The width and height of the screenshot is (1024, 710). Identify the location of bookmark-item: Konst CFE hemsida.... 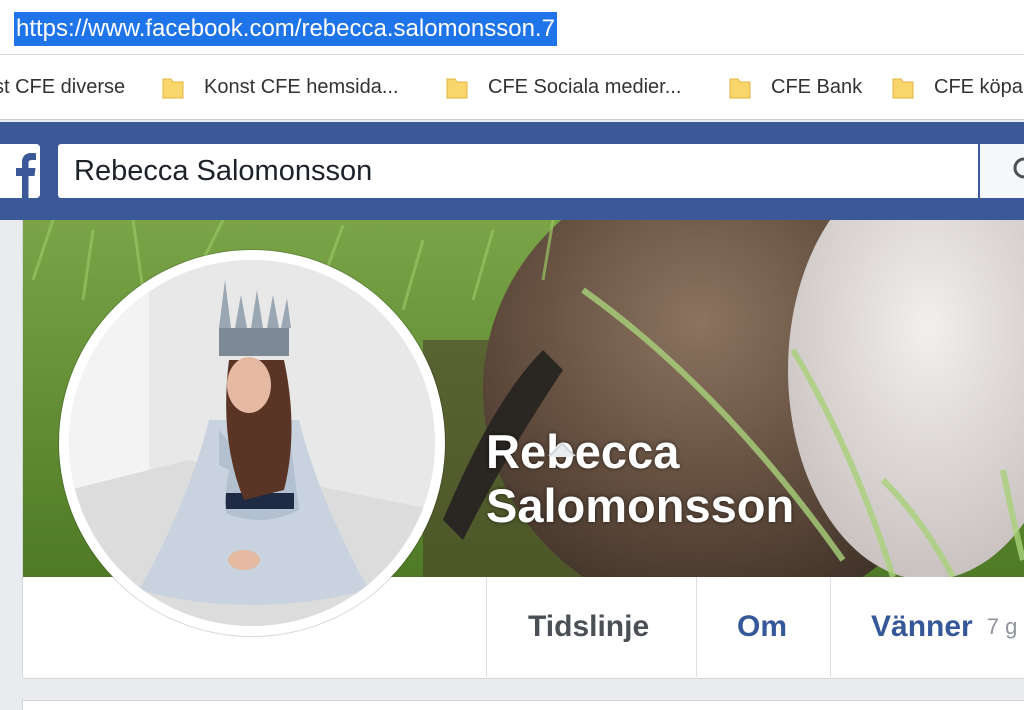
(280, 87).